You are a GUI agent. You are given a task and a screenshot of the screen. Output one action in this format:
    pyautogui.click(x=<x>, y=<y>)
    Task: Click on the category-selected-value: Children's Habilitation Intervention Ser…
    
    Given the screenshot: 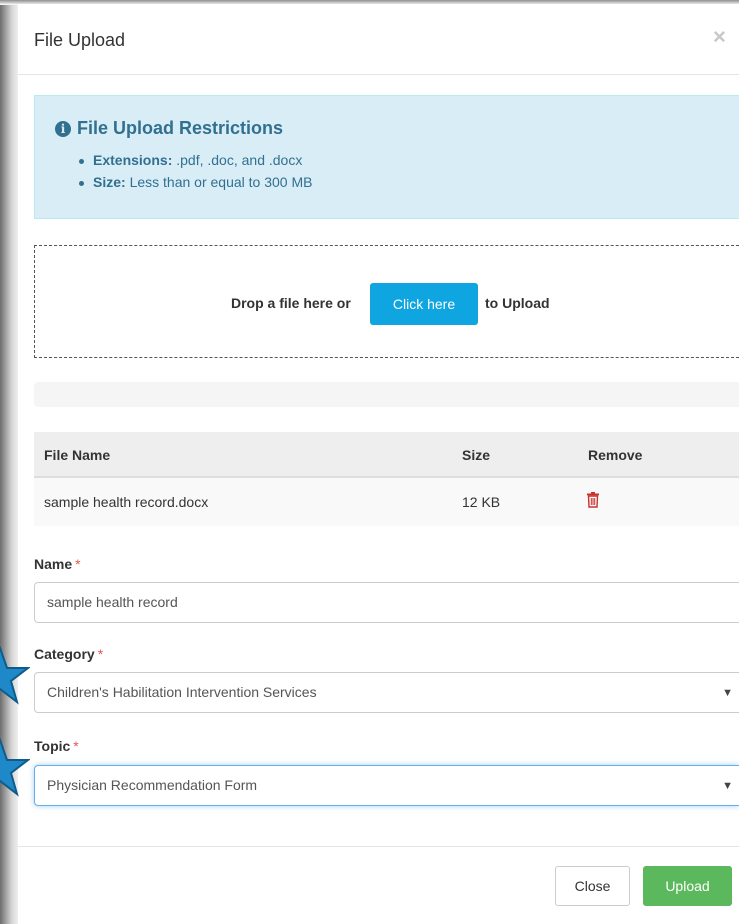 What is the action you would take?
    pyautogui.click(x=182, y=692)
    